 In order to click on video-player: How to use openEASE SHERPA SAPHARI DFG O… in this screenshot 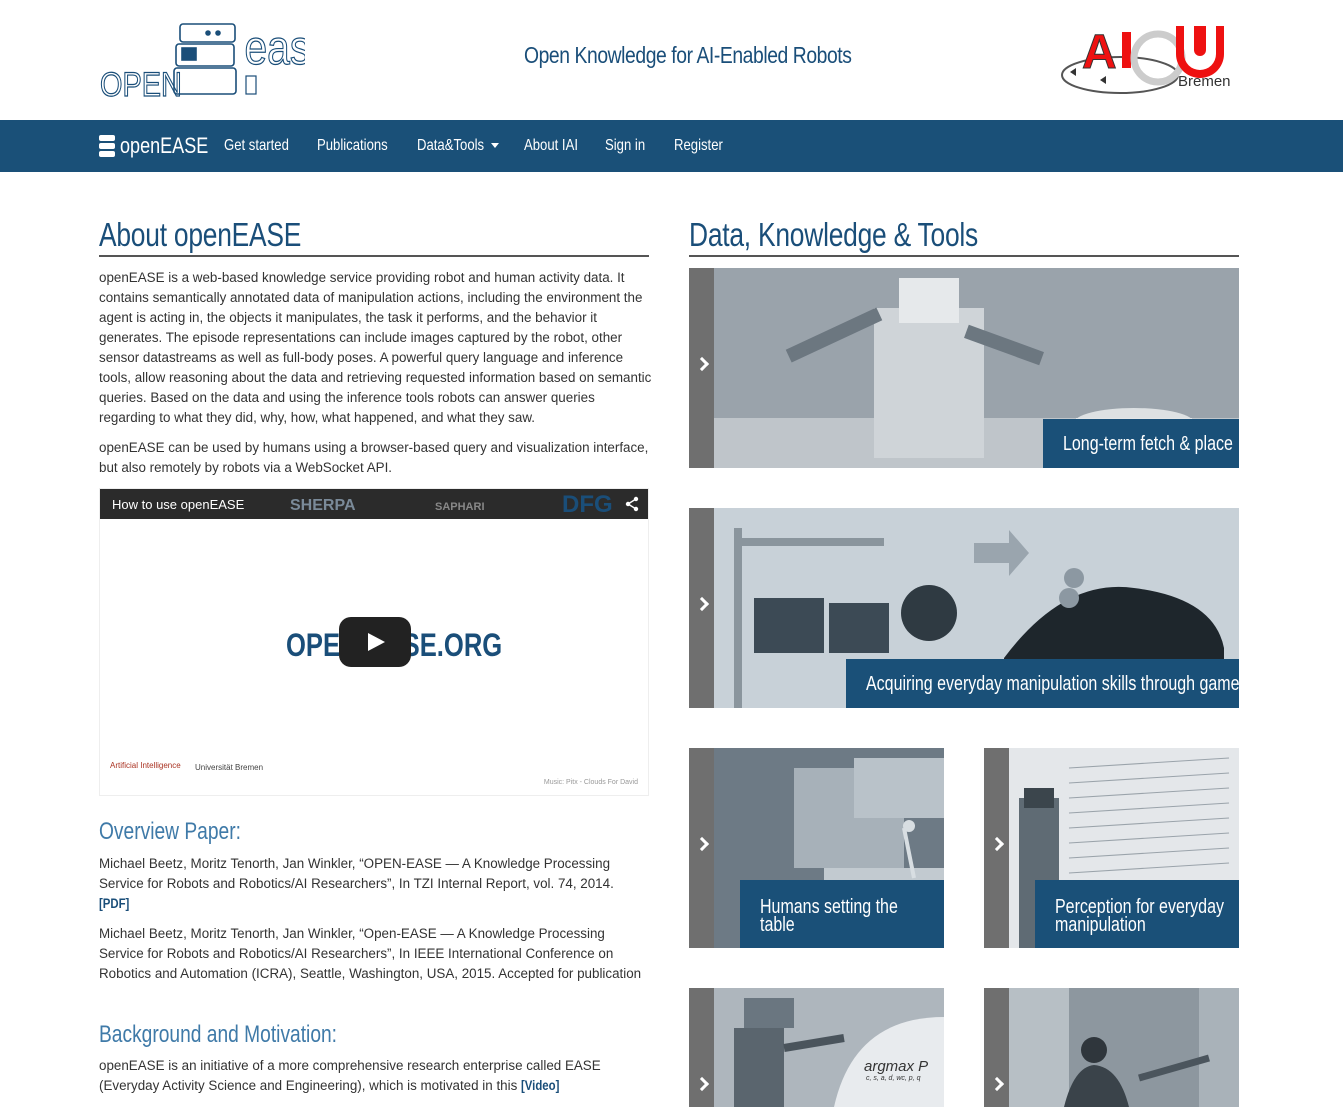, I will do `click(374, 642)`.